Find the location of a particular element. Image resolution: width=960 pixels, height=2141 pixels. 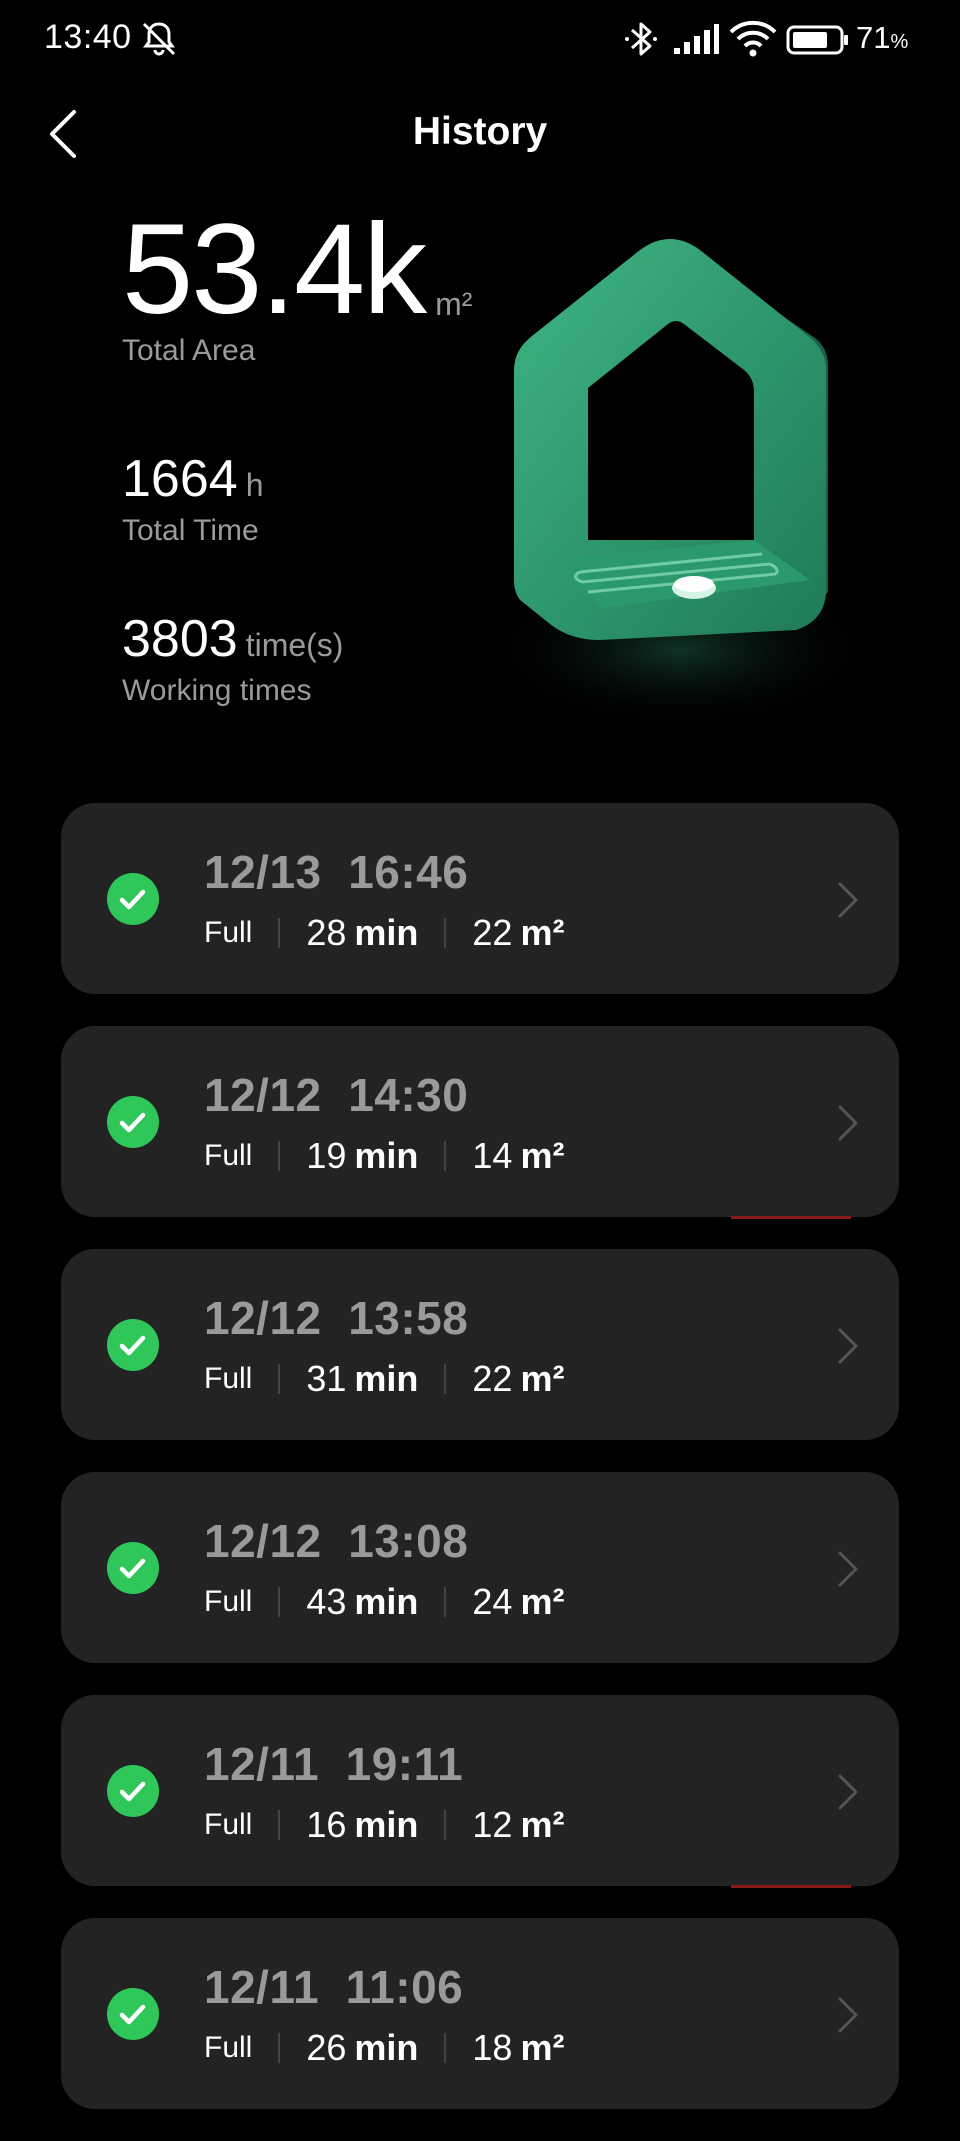

working-times-unit: time(s) is located at coordinates (294, 645).